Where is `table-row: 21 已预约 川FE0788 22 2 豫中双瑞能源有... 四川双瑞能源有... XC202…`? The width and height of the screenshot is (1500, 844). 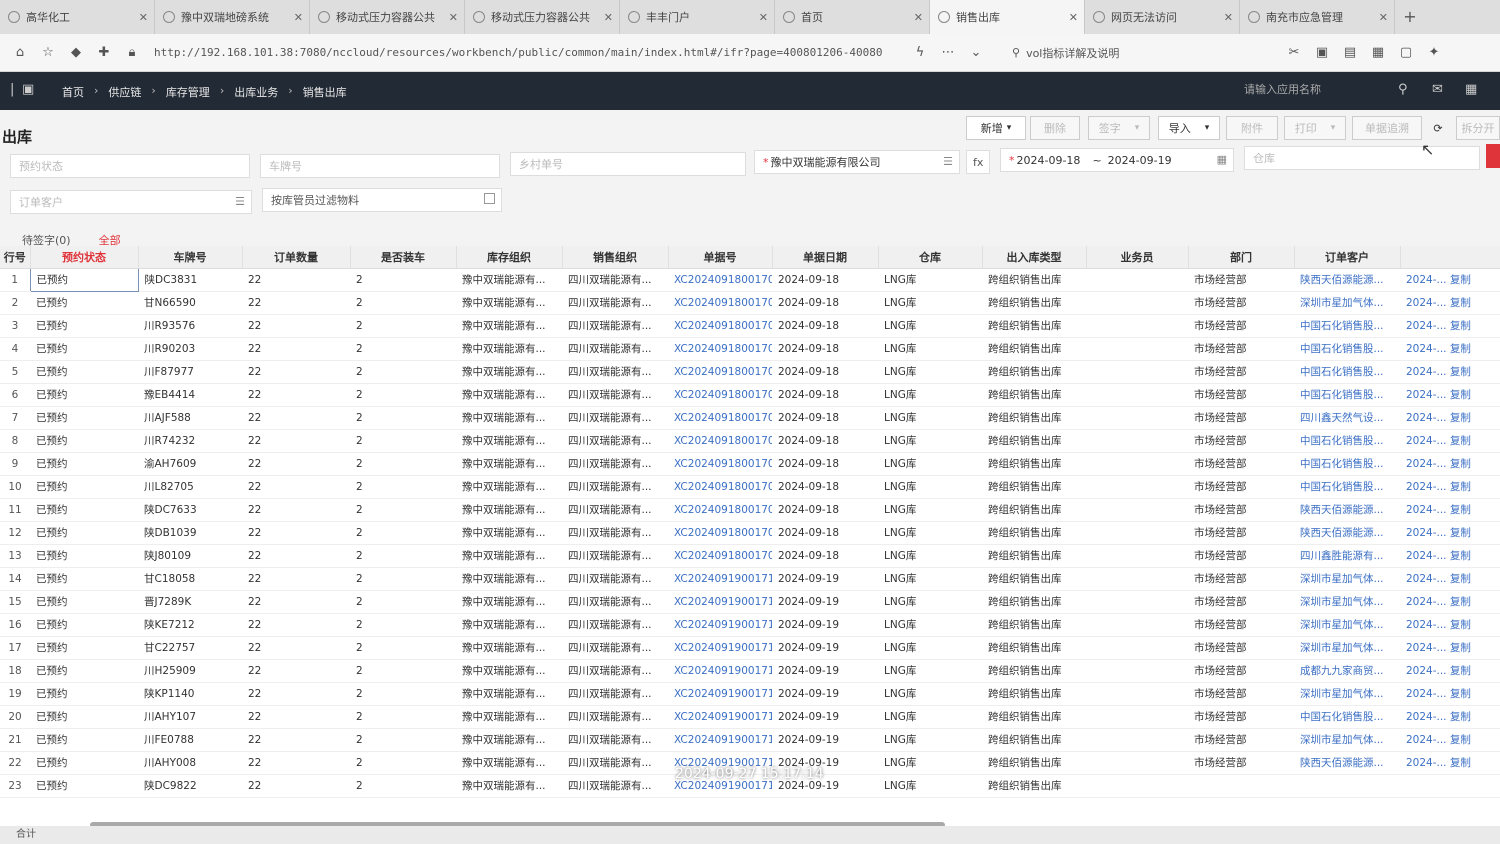 table-row: 21 已预约 川FE0788 22 2 豫中双瑞能源有... 四川双瑞能源有... XC202… is located at coordinates (750, 740).